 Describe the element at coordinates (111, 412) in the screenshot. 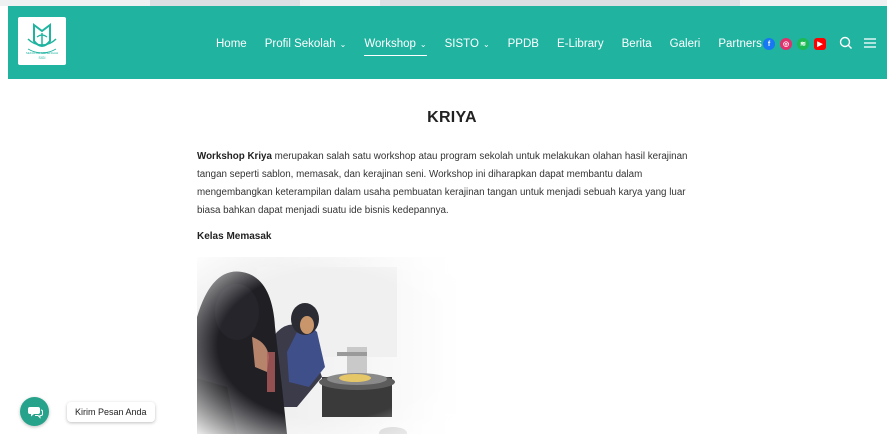

I see `chat-label: Kirim Pesan Anda` at that location.